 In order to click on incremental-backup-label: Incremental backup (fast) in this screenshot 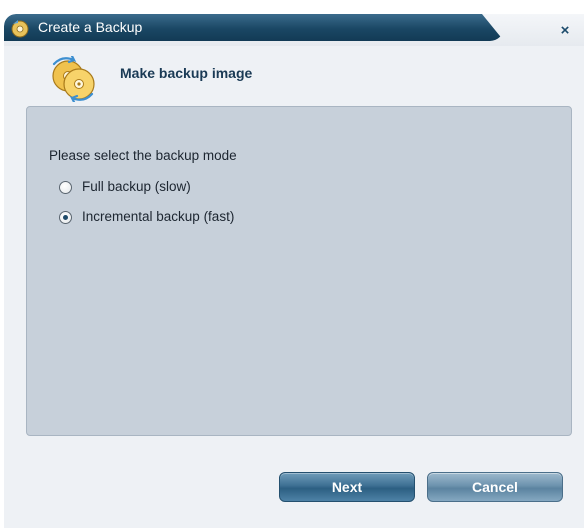, I will do `click(158, 216)`.